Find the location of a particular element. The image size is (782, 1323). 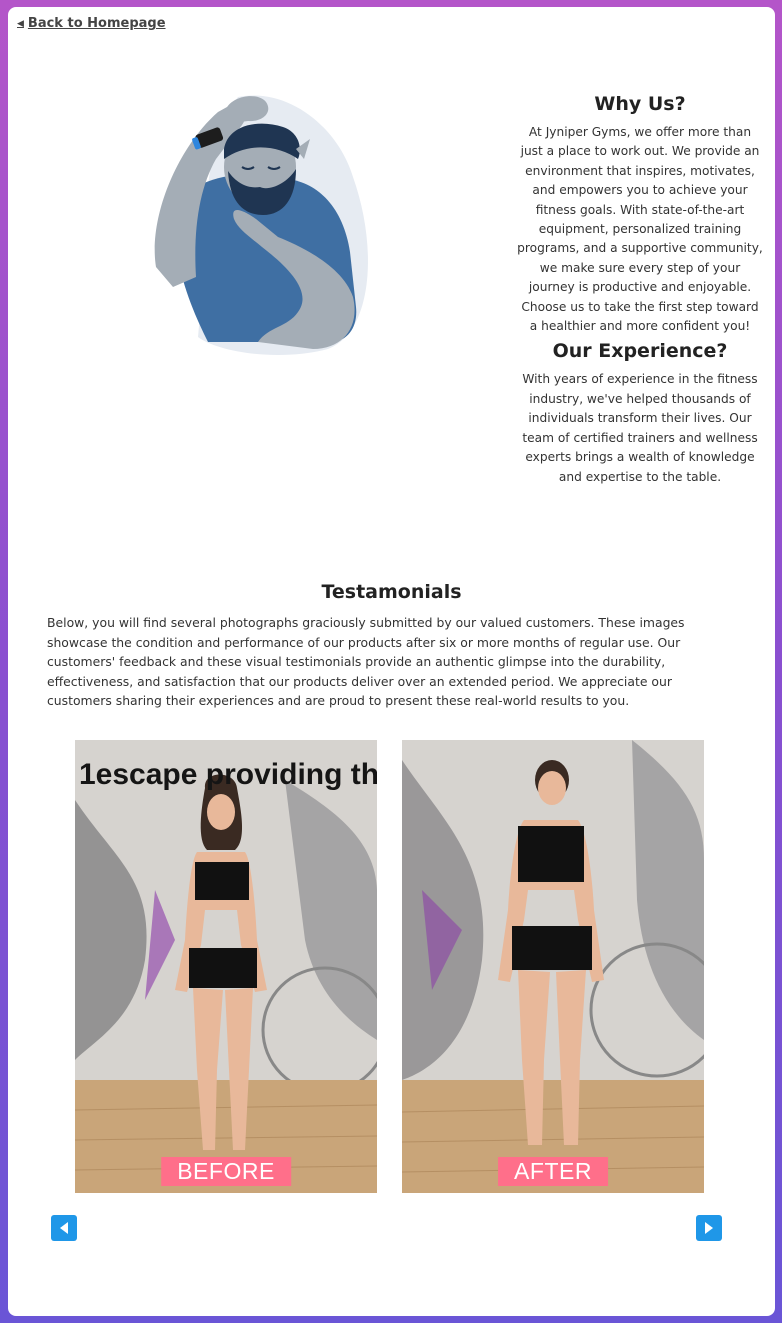

after-label: AFTER is located at coordinates (553, 1171).